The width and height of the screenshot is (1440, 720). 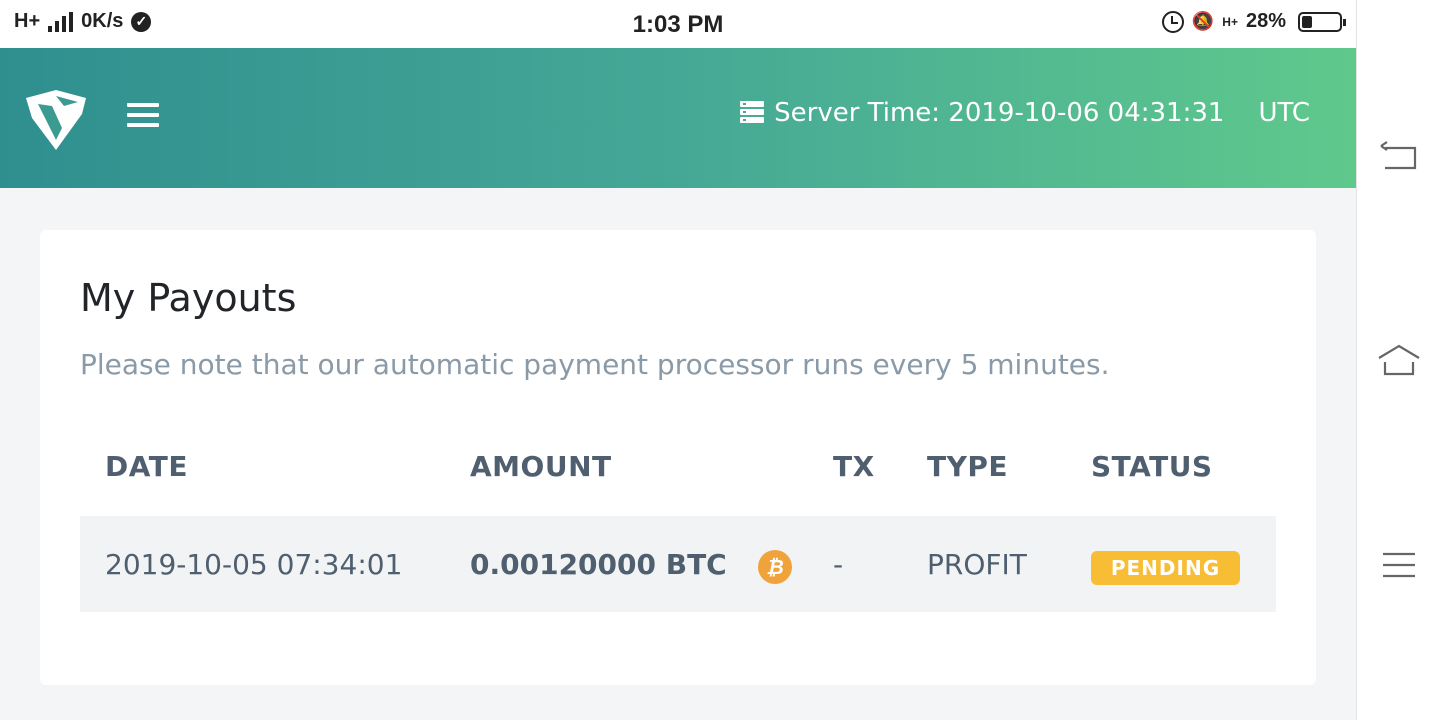 What do you see at coordinates (967, 466) in the screenshot?
I see `column-type: TYPE` at bounding box center [967, 466].